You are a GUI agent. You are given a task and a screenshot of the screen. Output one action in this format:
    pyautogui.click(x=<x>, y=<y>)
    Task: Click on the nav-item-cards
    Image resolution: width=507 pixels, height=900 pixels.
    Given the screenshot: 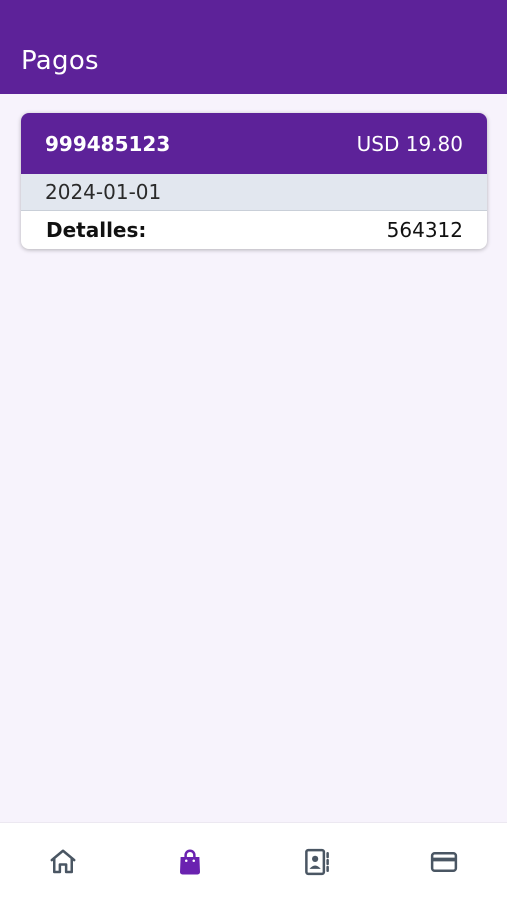 What is the action you would take?
    pyautogui.click(x=443, y=861)
    